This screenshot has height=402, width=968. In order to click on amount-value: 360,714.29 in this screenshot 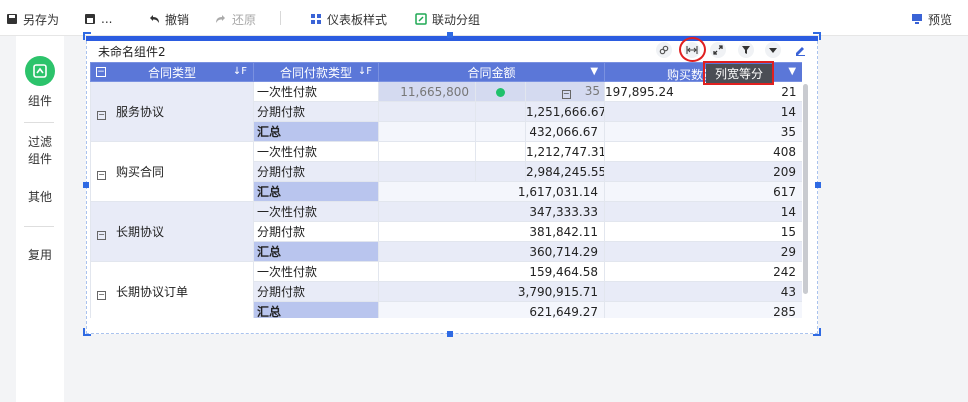, I will do `click(491, 251)`.